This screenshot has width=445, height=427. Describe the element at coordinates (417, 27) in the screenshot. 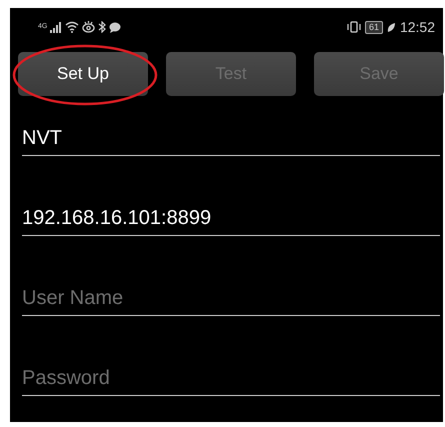

I see `clock-time: 12:52` at that location.